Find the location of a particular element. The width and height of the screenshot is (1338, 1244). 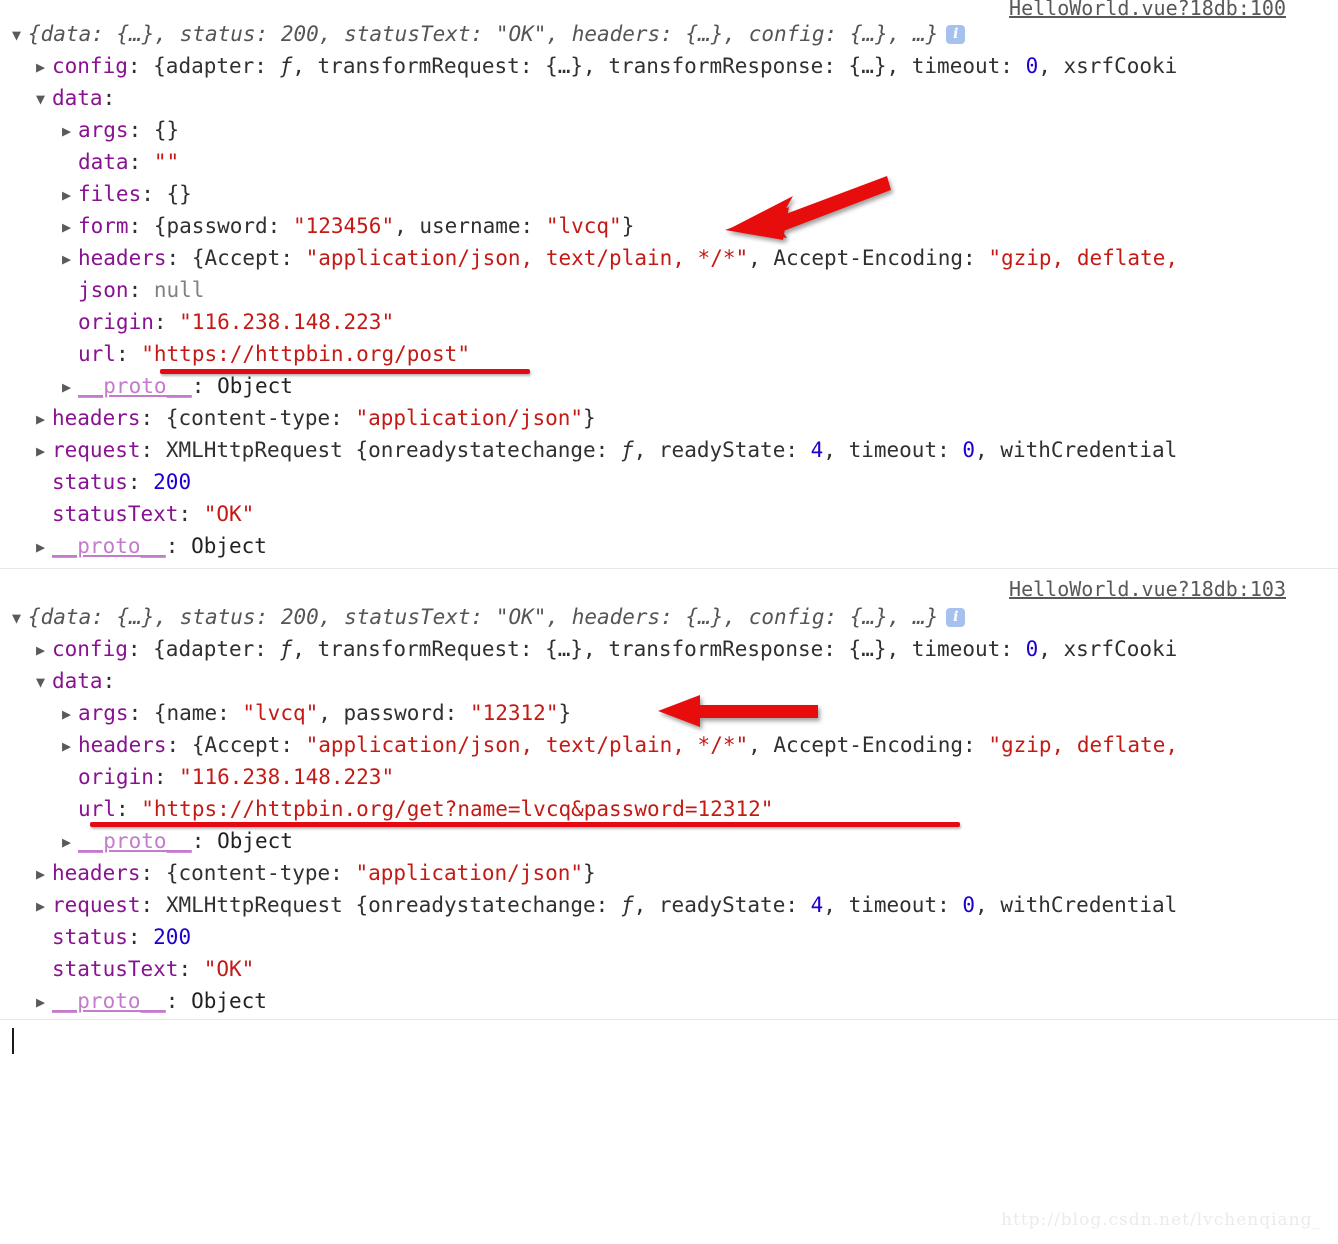

headers-resp-suffix: } is located at coordinates (589, 873).